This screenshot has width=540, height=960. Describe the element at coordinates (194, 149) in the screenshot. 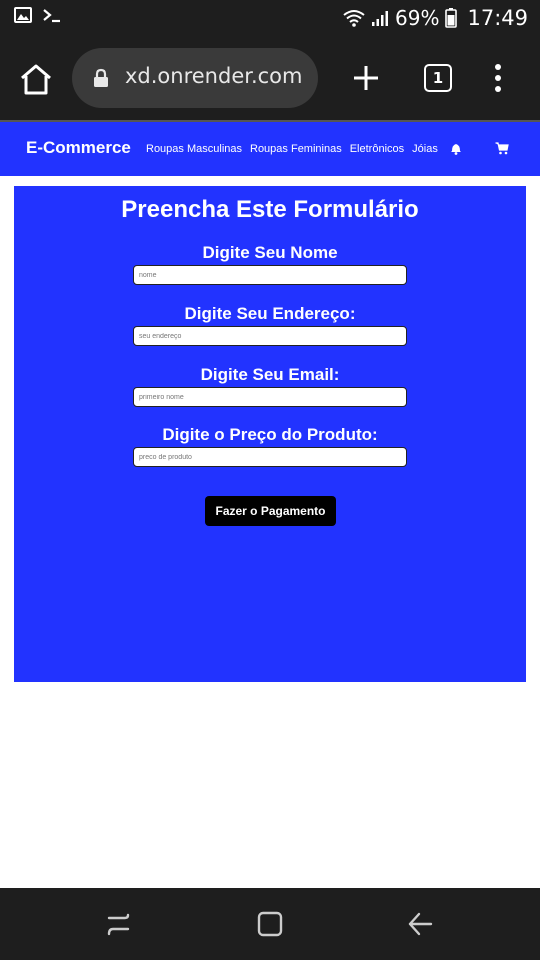

I see `nav-link-roupas-masculinas: Roupas Masculinas` at that location.